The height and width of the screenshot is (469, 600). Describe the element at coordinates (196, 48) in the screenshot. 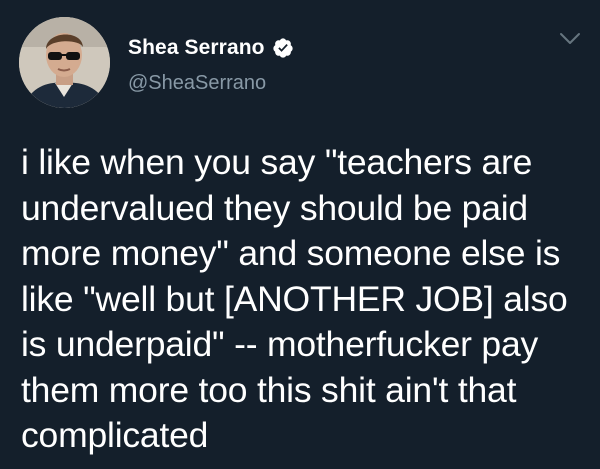

I see `author-display-name: Shea Serrano` at that location.